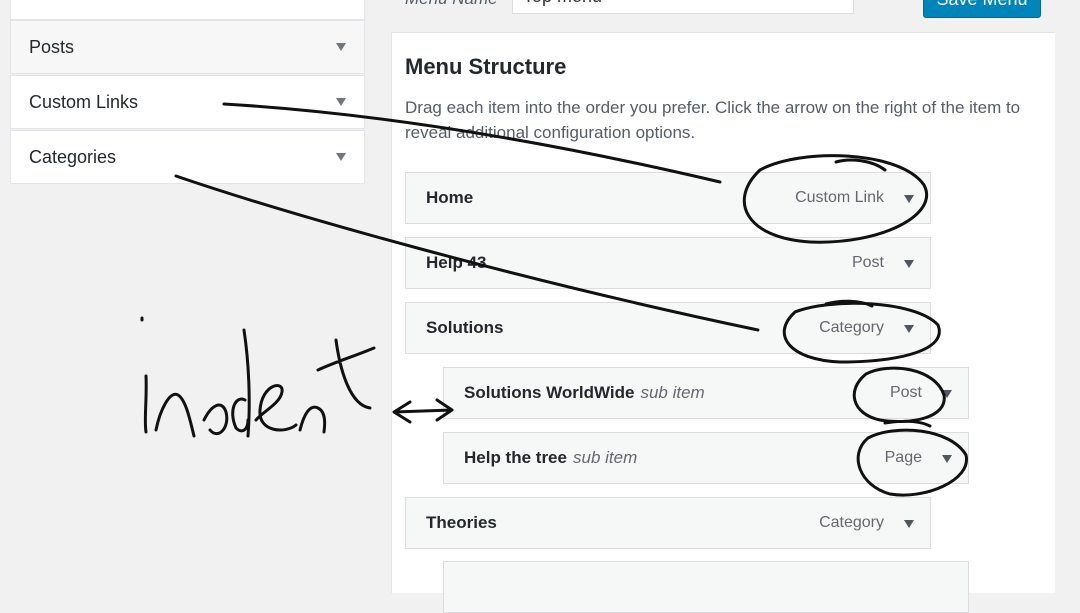  I want to click on menu-item-solutions: Solutions Category, so click(668, 328).